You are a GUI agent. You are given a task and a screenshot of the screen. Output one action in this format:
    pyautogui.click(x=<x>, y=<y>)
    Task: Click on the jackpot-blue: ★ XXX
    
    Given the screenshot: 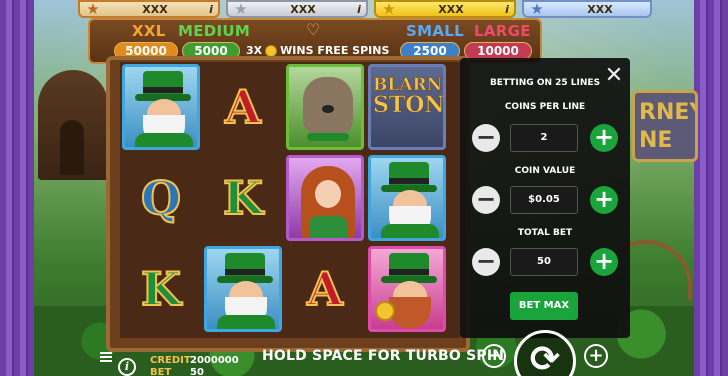 What is the action you would take?
    pyautogui.click(x=587, y=9)
    